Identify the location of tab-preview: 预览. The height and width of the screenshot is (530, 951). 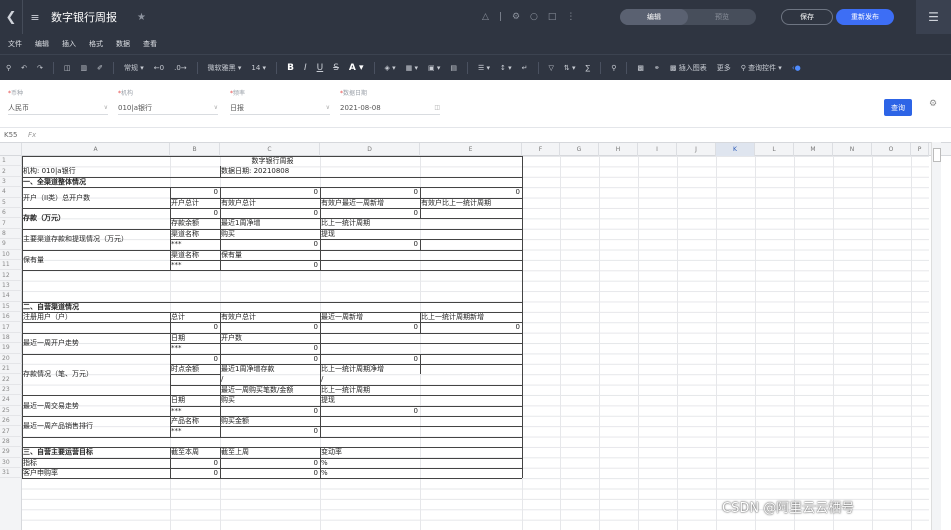
(722, 17).